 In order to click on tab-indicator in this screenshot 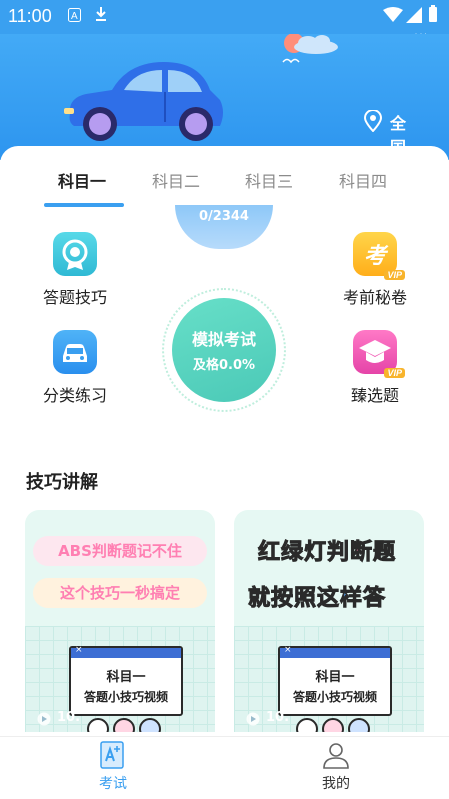, I will do `click(84, 205)`.